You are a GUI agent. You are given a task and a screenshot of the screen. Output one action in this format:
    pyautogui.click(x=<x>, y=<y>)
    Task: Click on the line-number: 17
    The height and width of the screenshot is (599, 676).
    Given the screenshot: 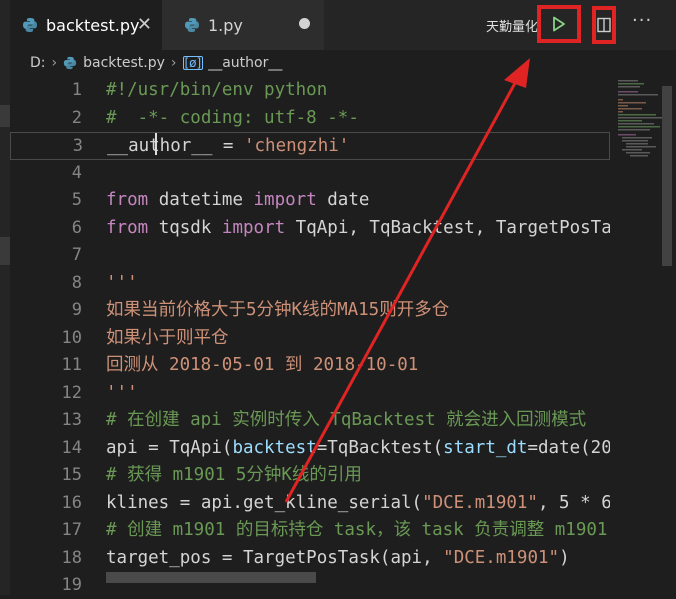 What is the action you would take?
    pyautogui.click(x=61, y=531)
    